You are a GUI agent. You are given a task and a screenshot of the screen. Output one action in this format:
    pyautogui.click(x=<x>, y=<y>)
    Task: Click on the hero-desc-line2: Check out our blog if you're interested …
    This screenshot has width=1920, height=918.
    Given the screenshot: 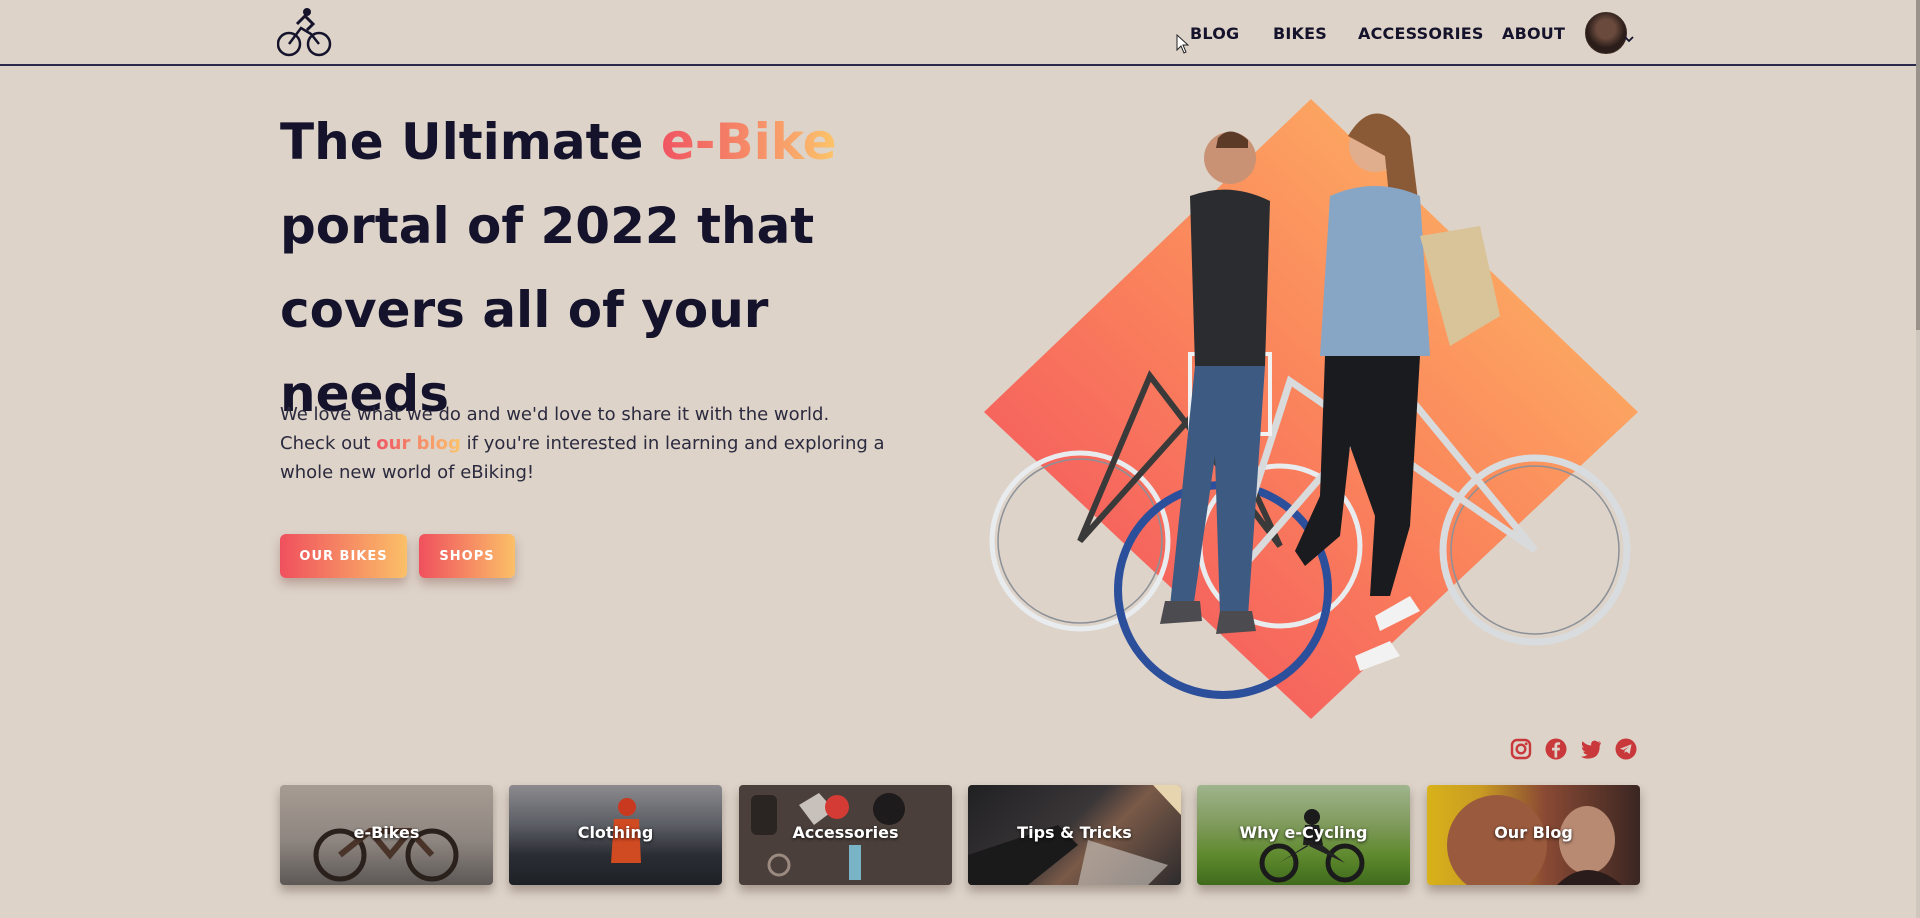 What is the action you would take?
    pyautogui.click(x=600, y=458)
    